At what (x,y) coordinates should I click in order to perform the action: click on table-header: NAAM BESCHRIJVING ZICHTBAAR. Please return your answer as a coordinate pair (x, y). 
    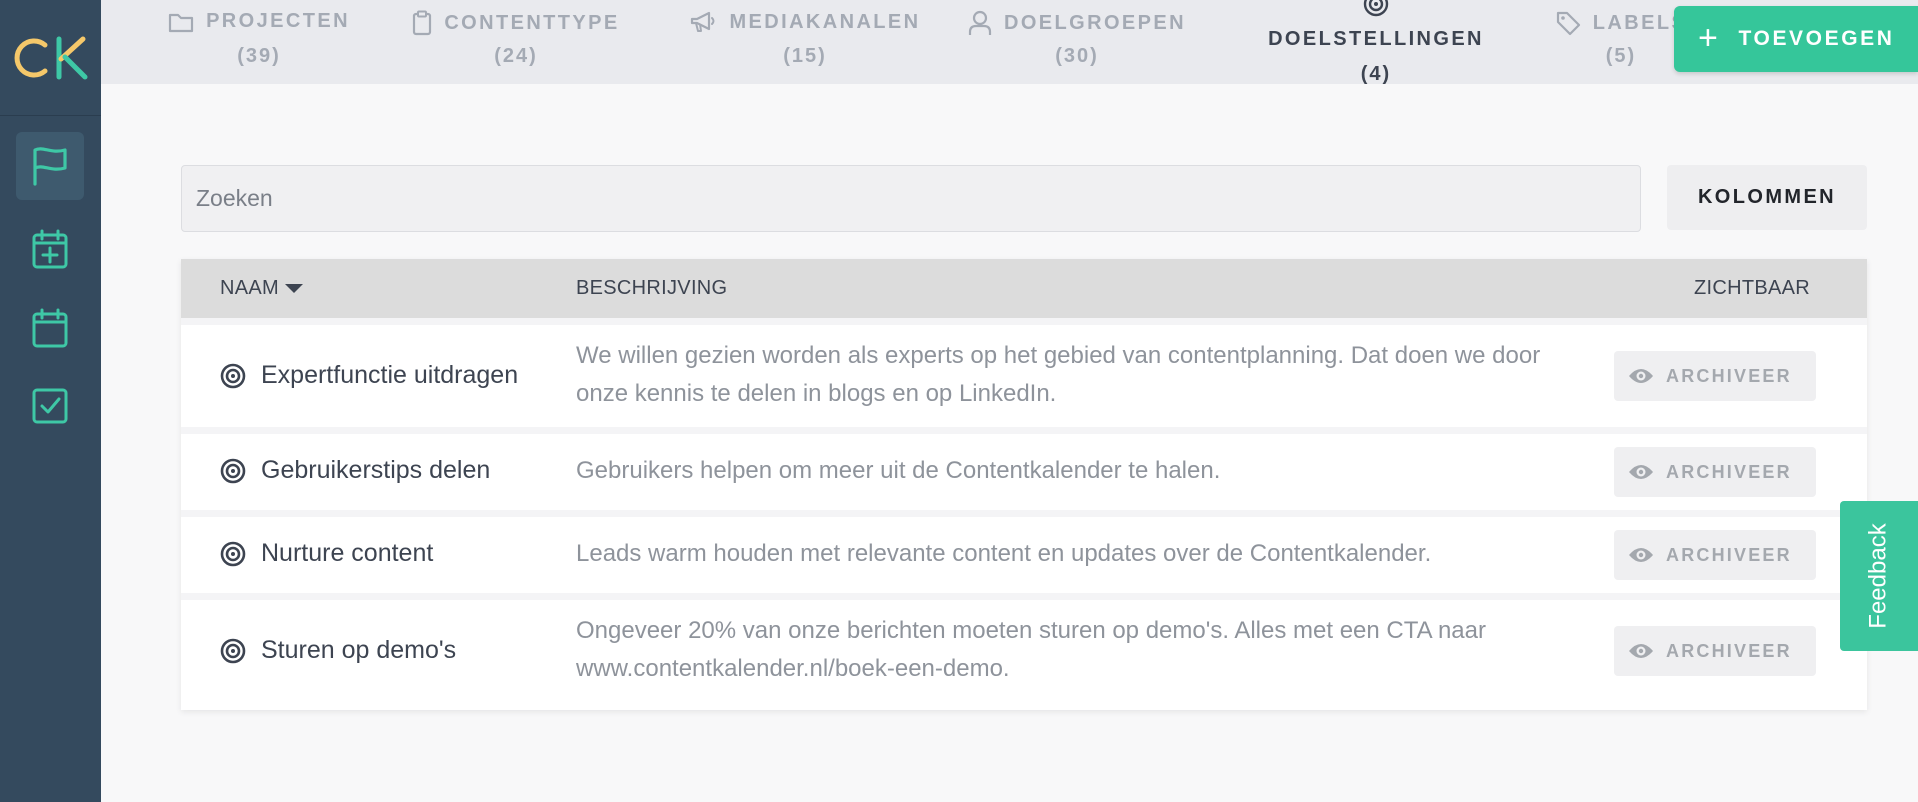
    Looking at the image, I should click on (1024, 288).